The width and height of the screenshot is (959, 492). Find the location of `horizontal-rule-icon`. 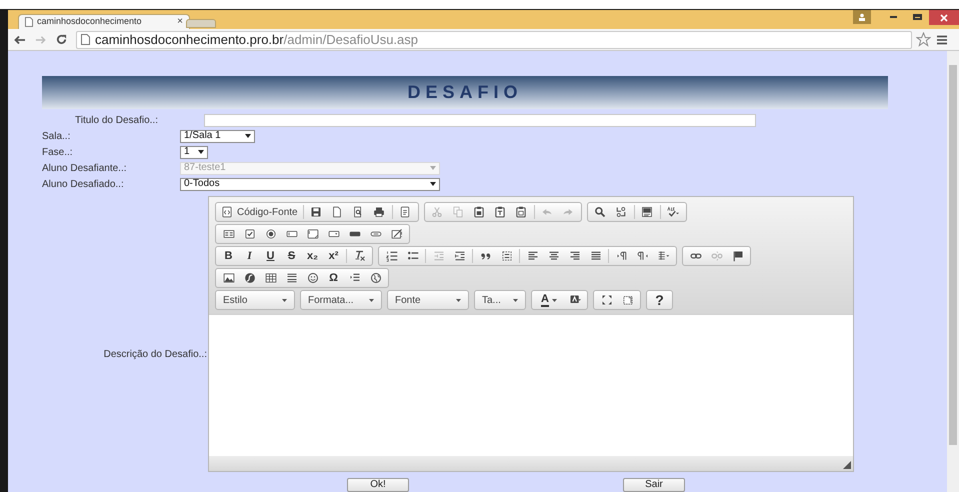

horizontal-rule-icon is located at coordinates (292, 278).